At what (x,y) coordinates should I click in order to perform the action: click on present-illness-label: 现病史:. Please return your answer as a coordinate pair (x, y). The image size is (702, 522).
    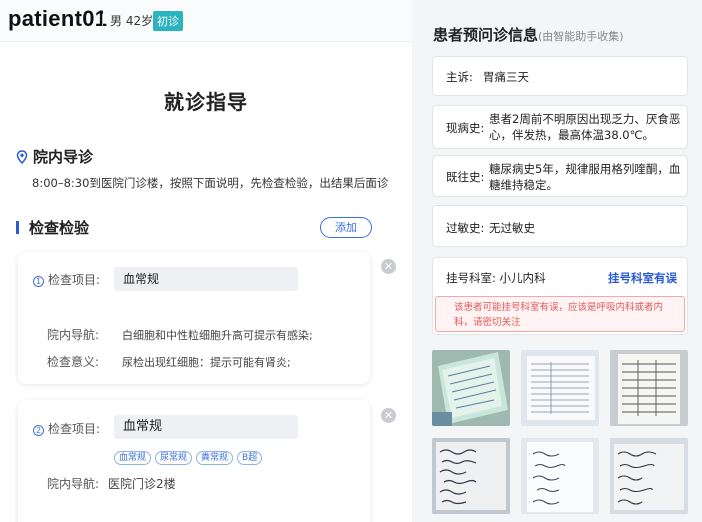
    Looking at the image, I should click on (465, 128).